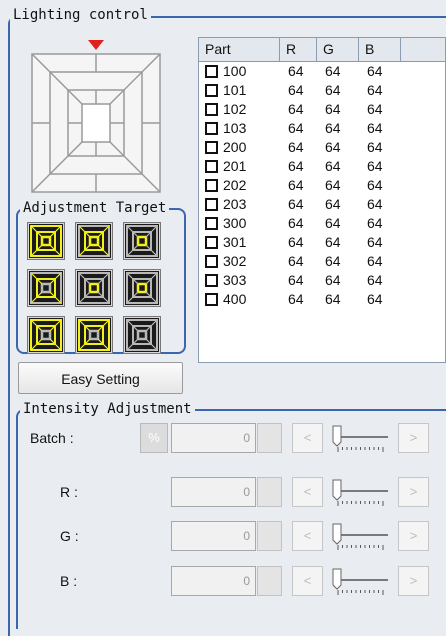 This screenshot has height=636, width=446. Describe the element at coordinates (269, 492) in the screenshot. I see `r-spin-button` at that location.